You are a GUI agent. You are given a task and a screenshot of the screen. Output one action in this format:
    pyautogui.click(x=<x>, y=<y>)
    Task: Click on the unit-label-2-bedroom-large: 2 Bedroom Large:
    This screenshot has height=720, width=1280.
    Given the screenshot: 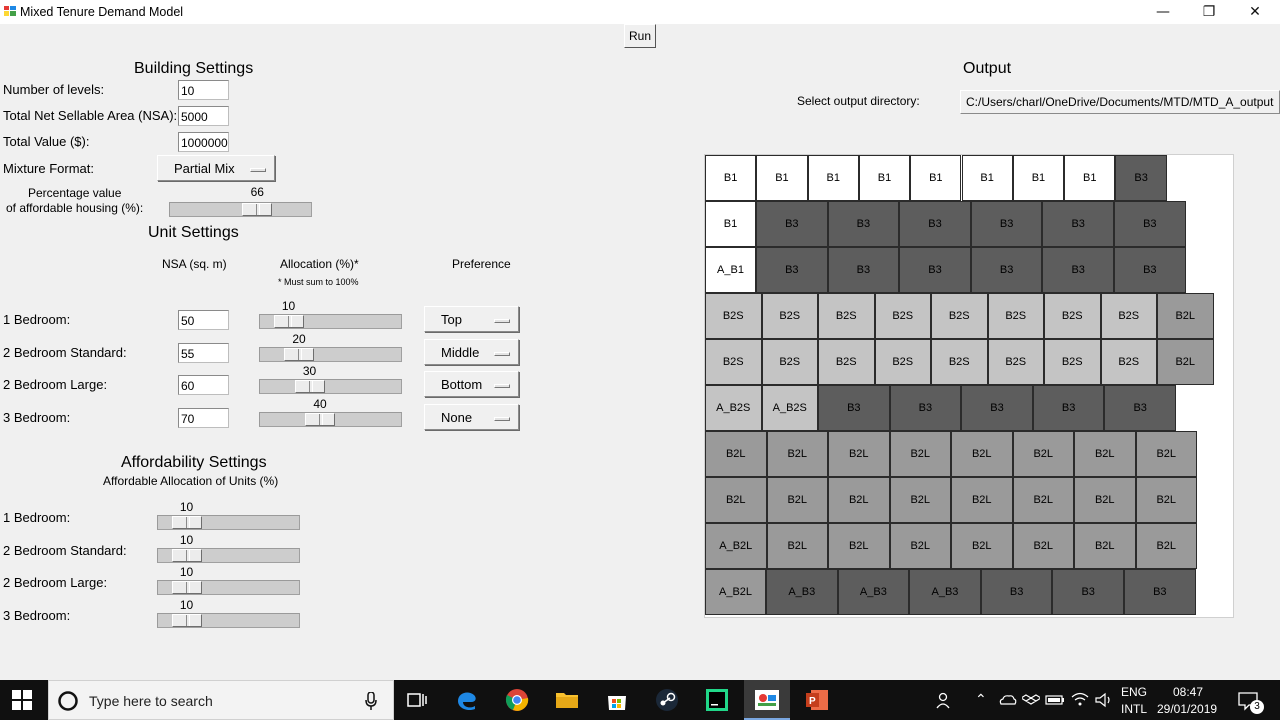 What is the action you would take?
    pyautogui.click(x=55, y=384)
    